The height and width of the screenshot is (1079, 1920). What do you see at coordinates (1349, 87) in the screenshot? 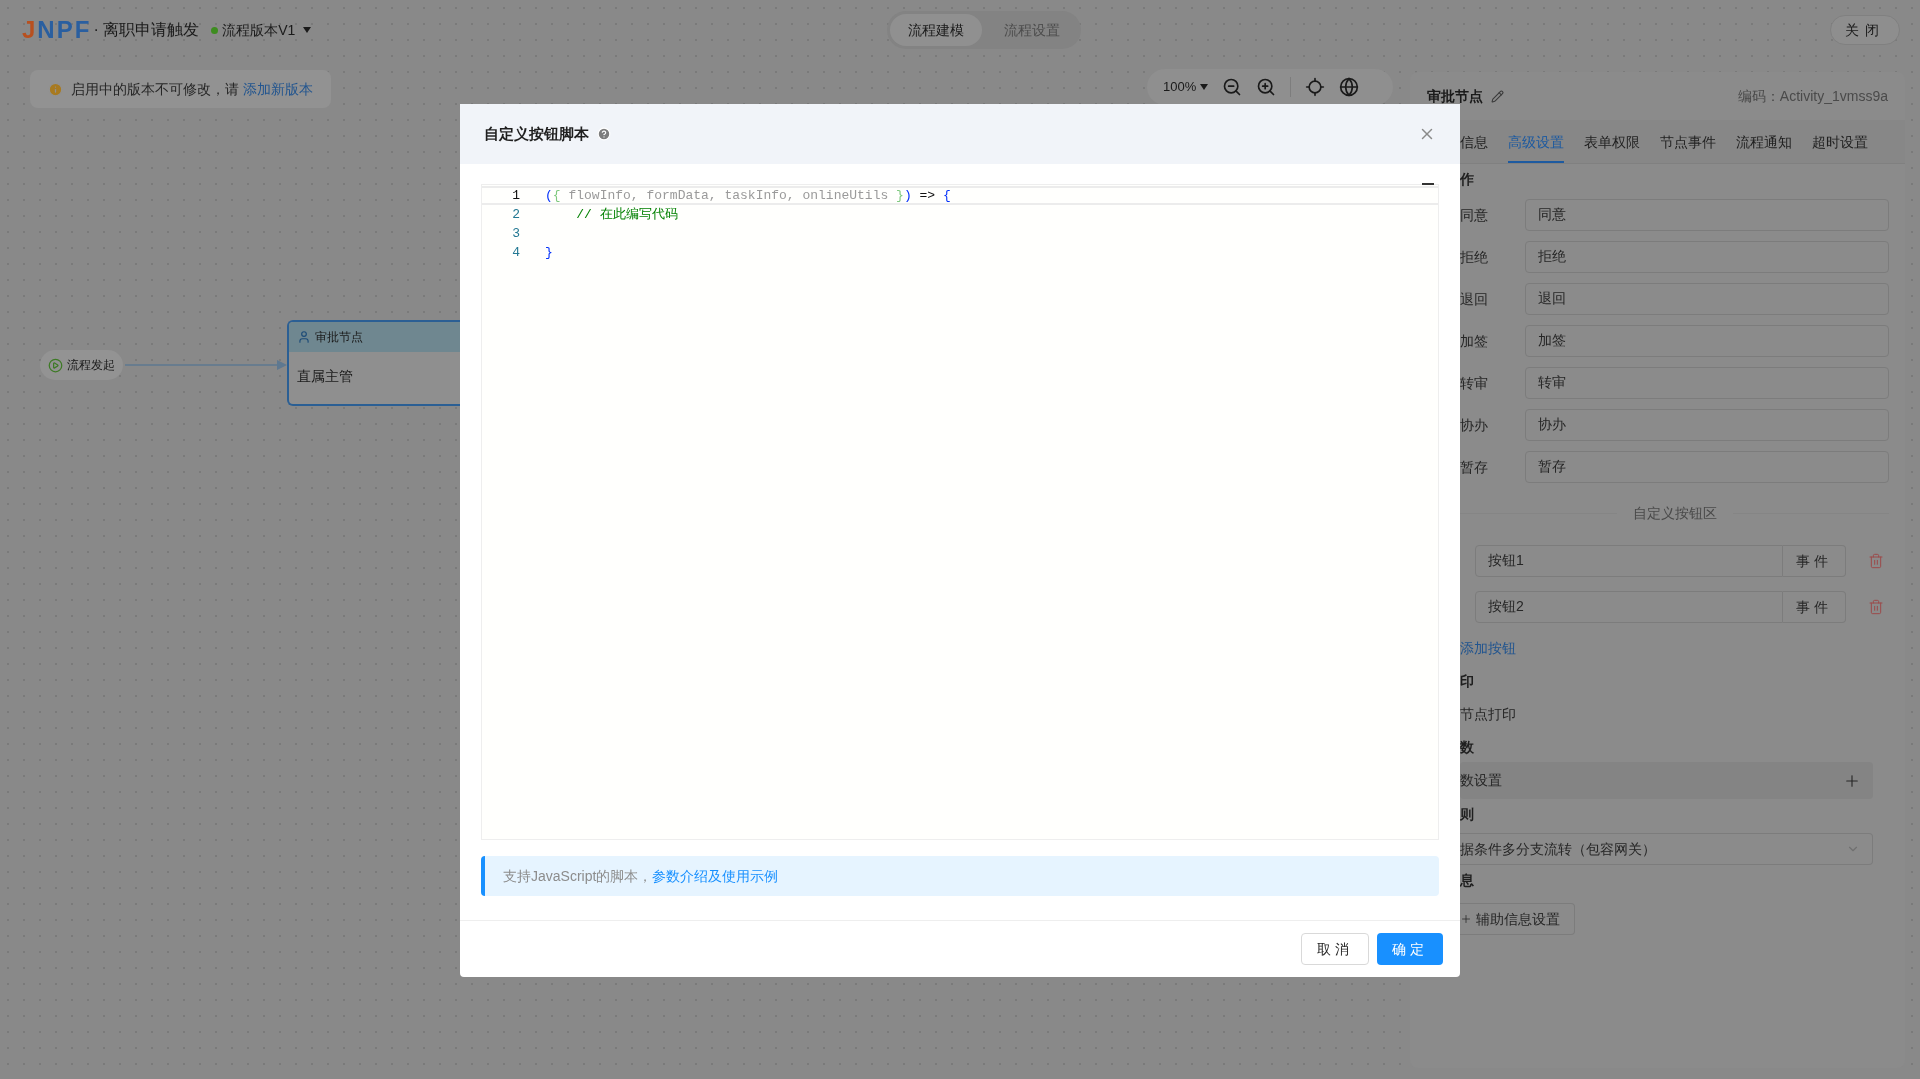
I see `globe-icon` at bounding box center [1349, 87].